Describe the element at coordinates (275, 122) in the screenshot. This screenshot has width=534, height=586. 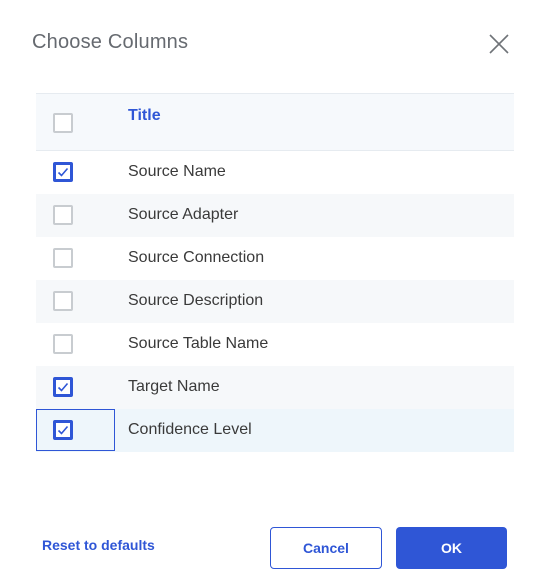
I see `column-list-header: Title` at that location.